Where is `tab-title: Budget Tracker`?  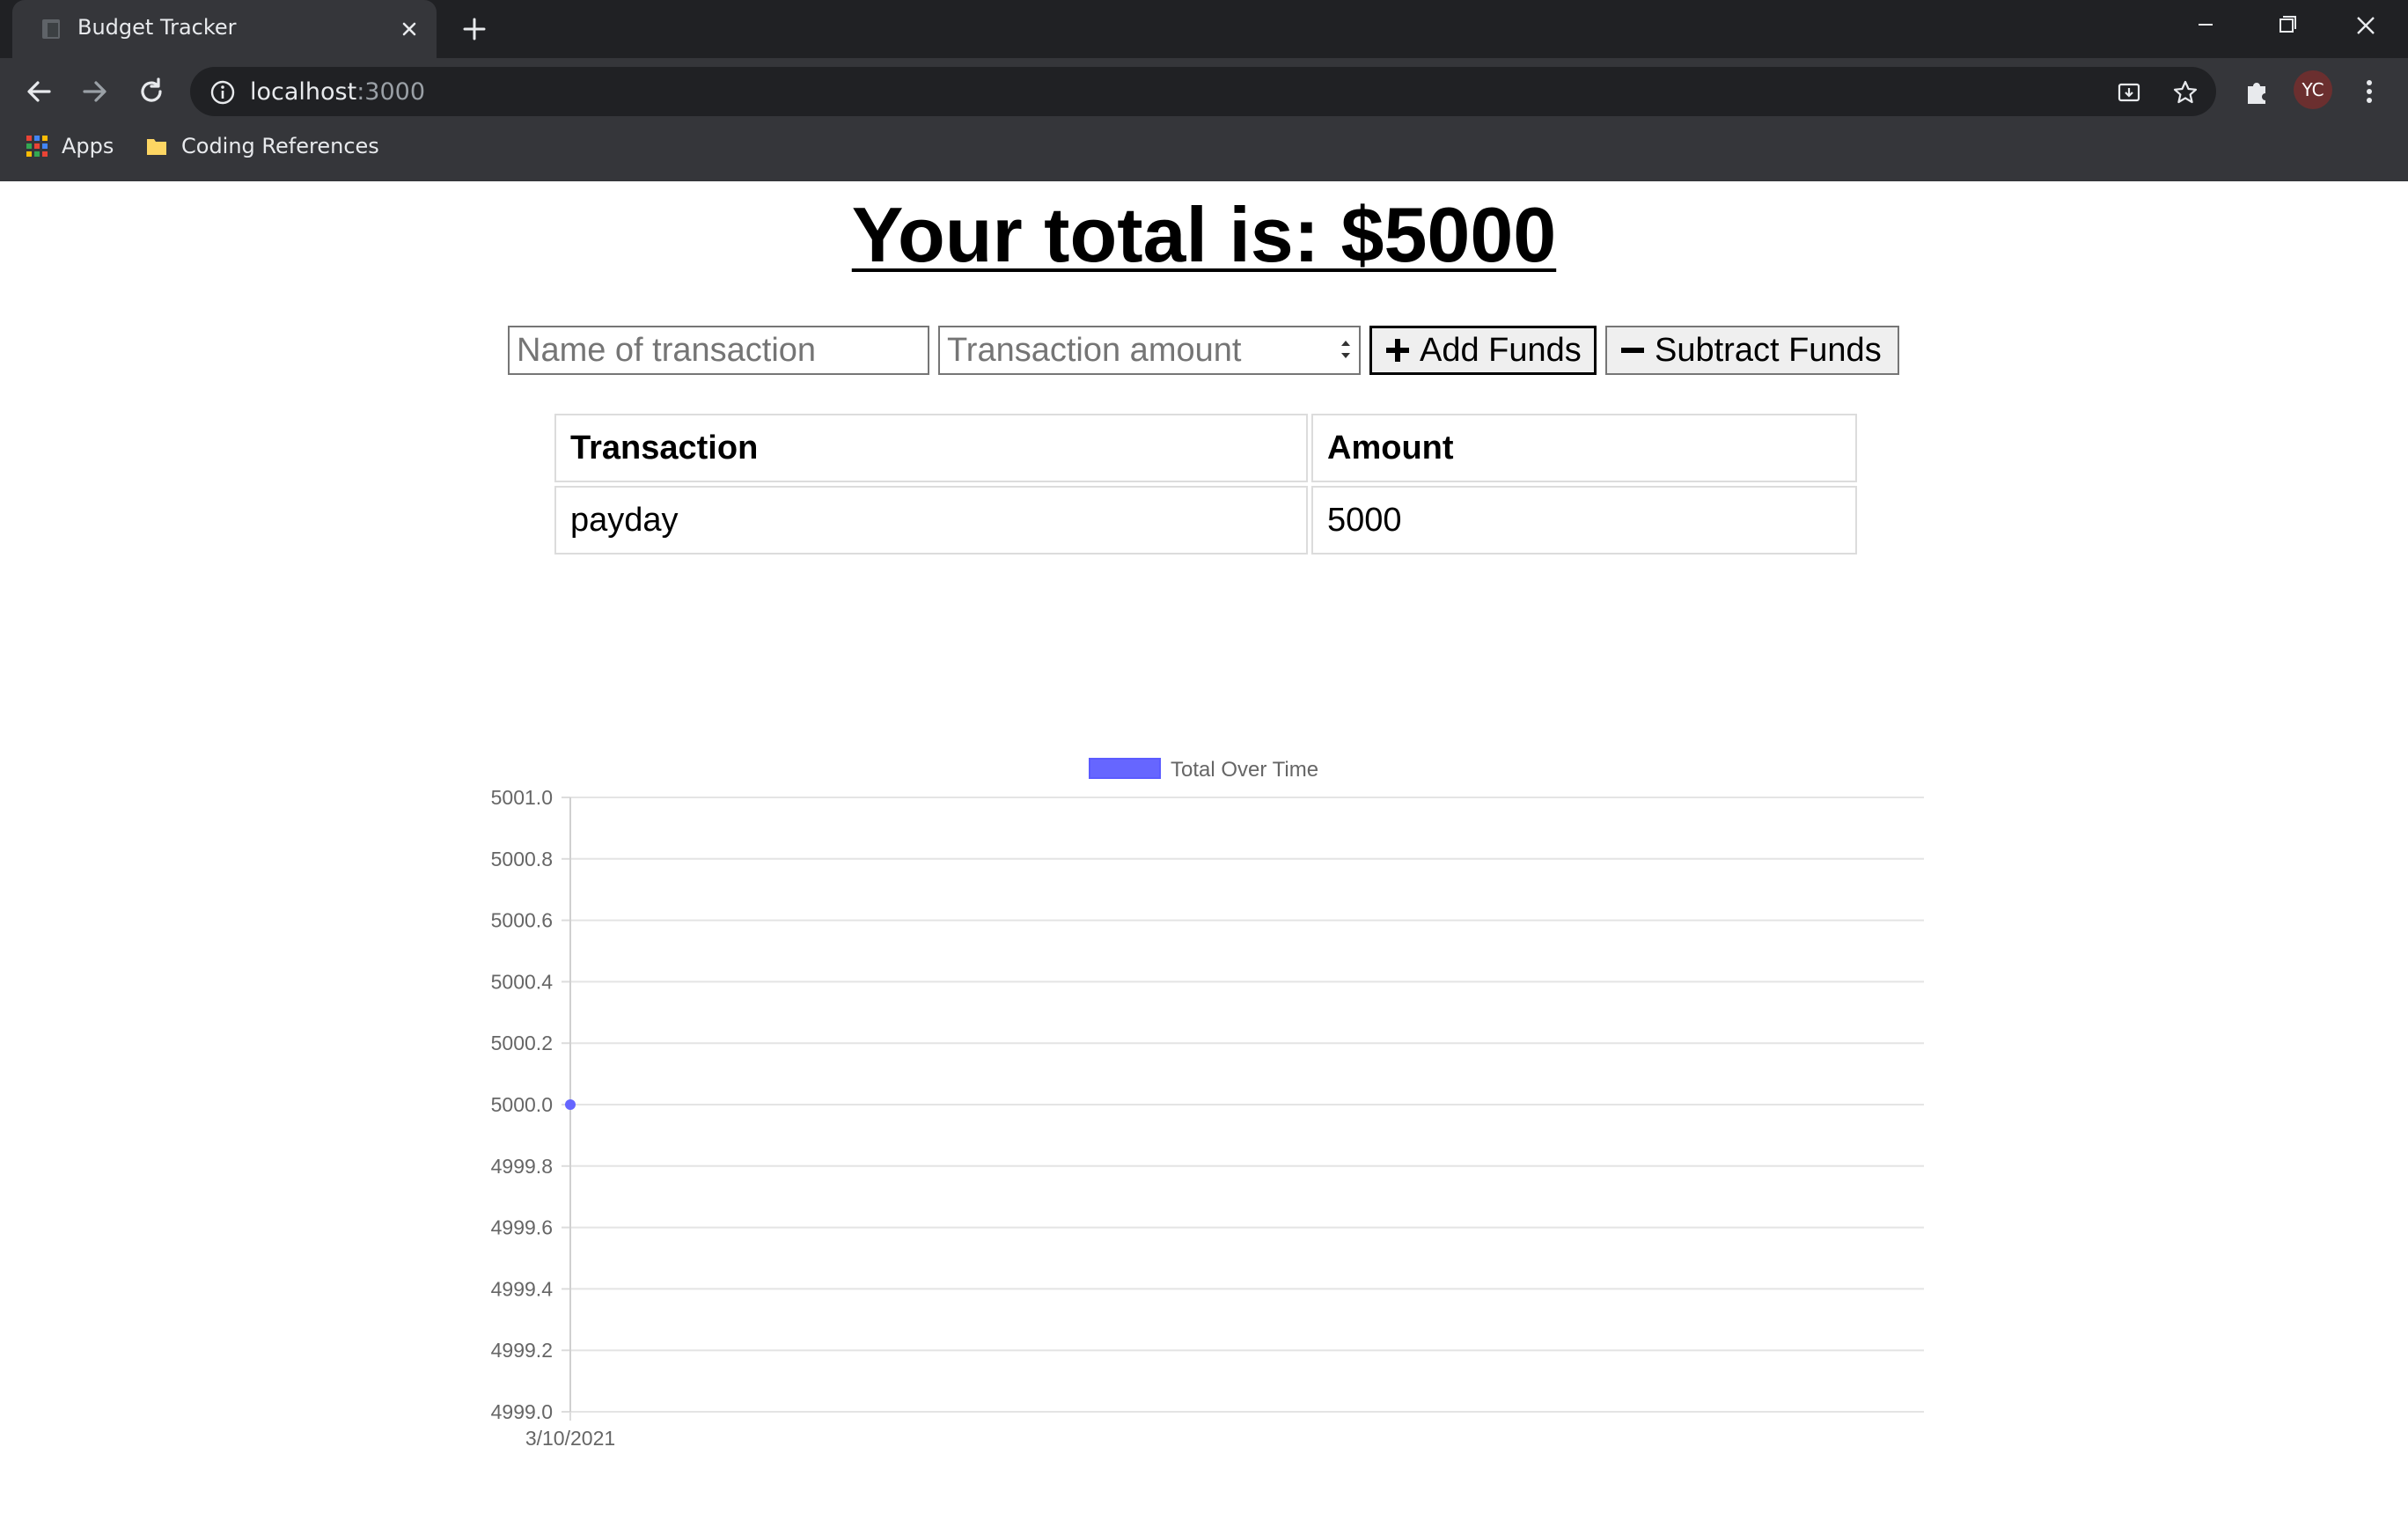 tab-title: Budget Tracker is located at coordinates (157, 27).